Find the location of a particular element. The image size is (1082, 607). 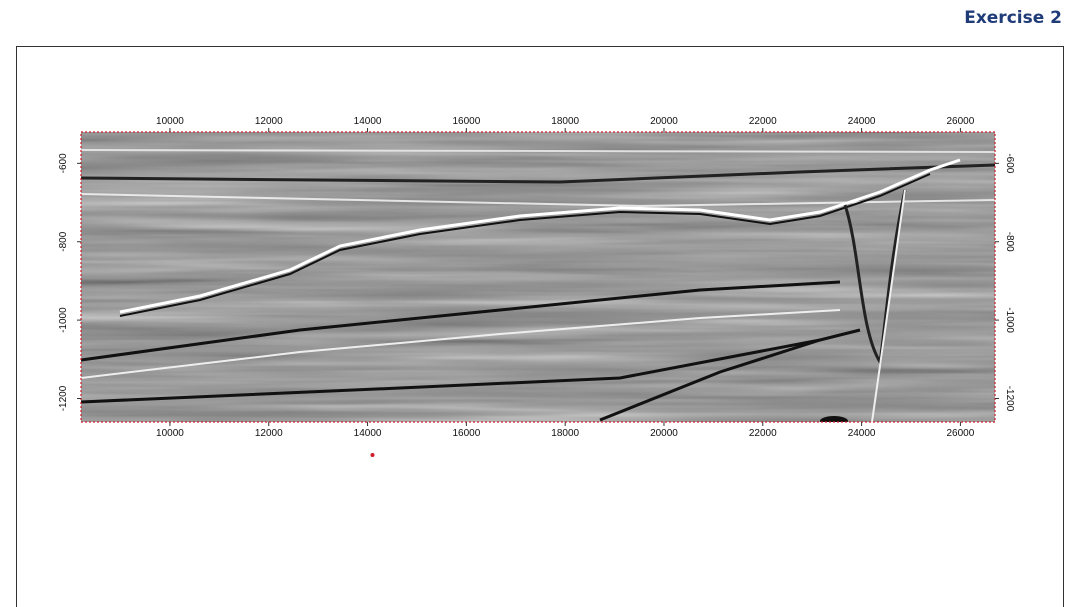

x-tick-label-top: 16000 is located at coordinates (466, 121).